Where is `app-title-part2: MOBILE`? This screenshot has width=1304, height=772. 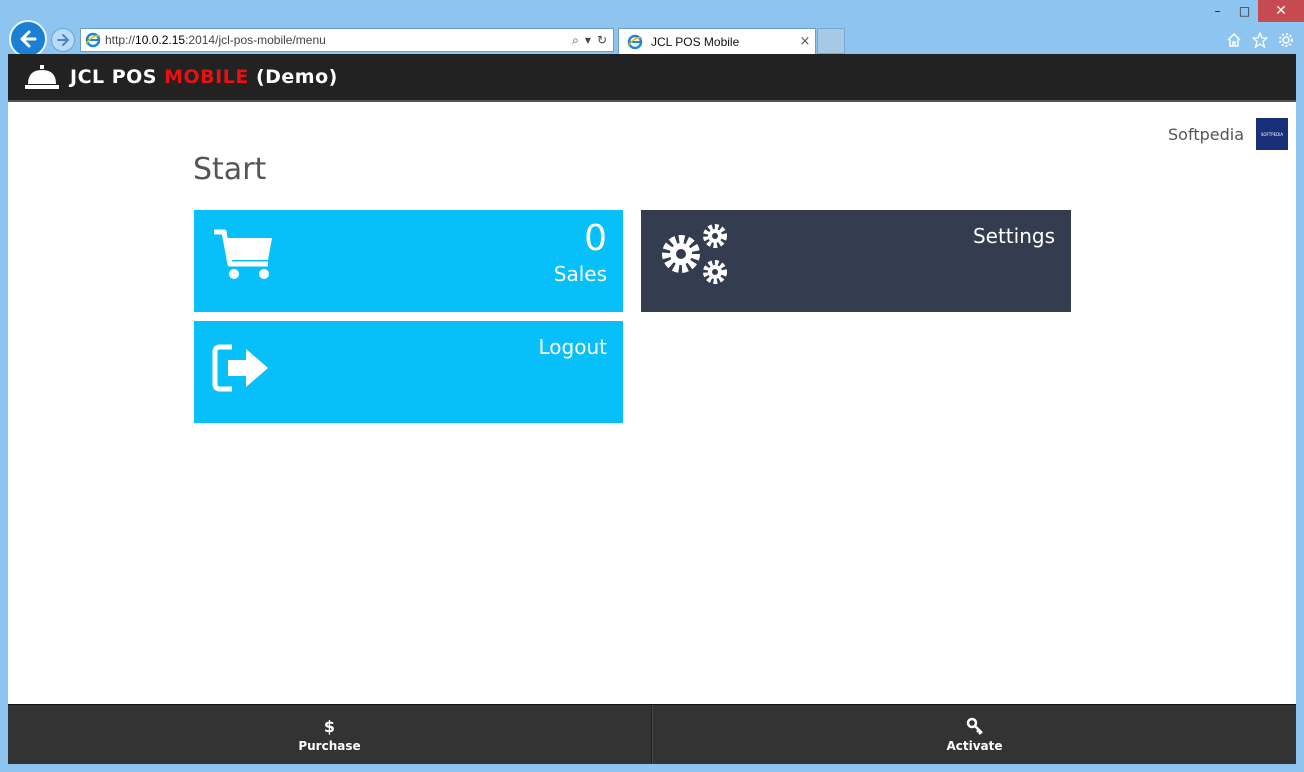
app-title-part2: MOBILE is located at coordinates (206, 77).